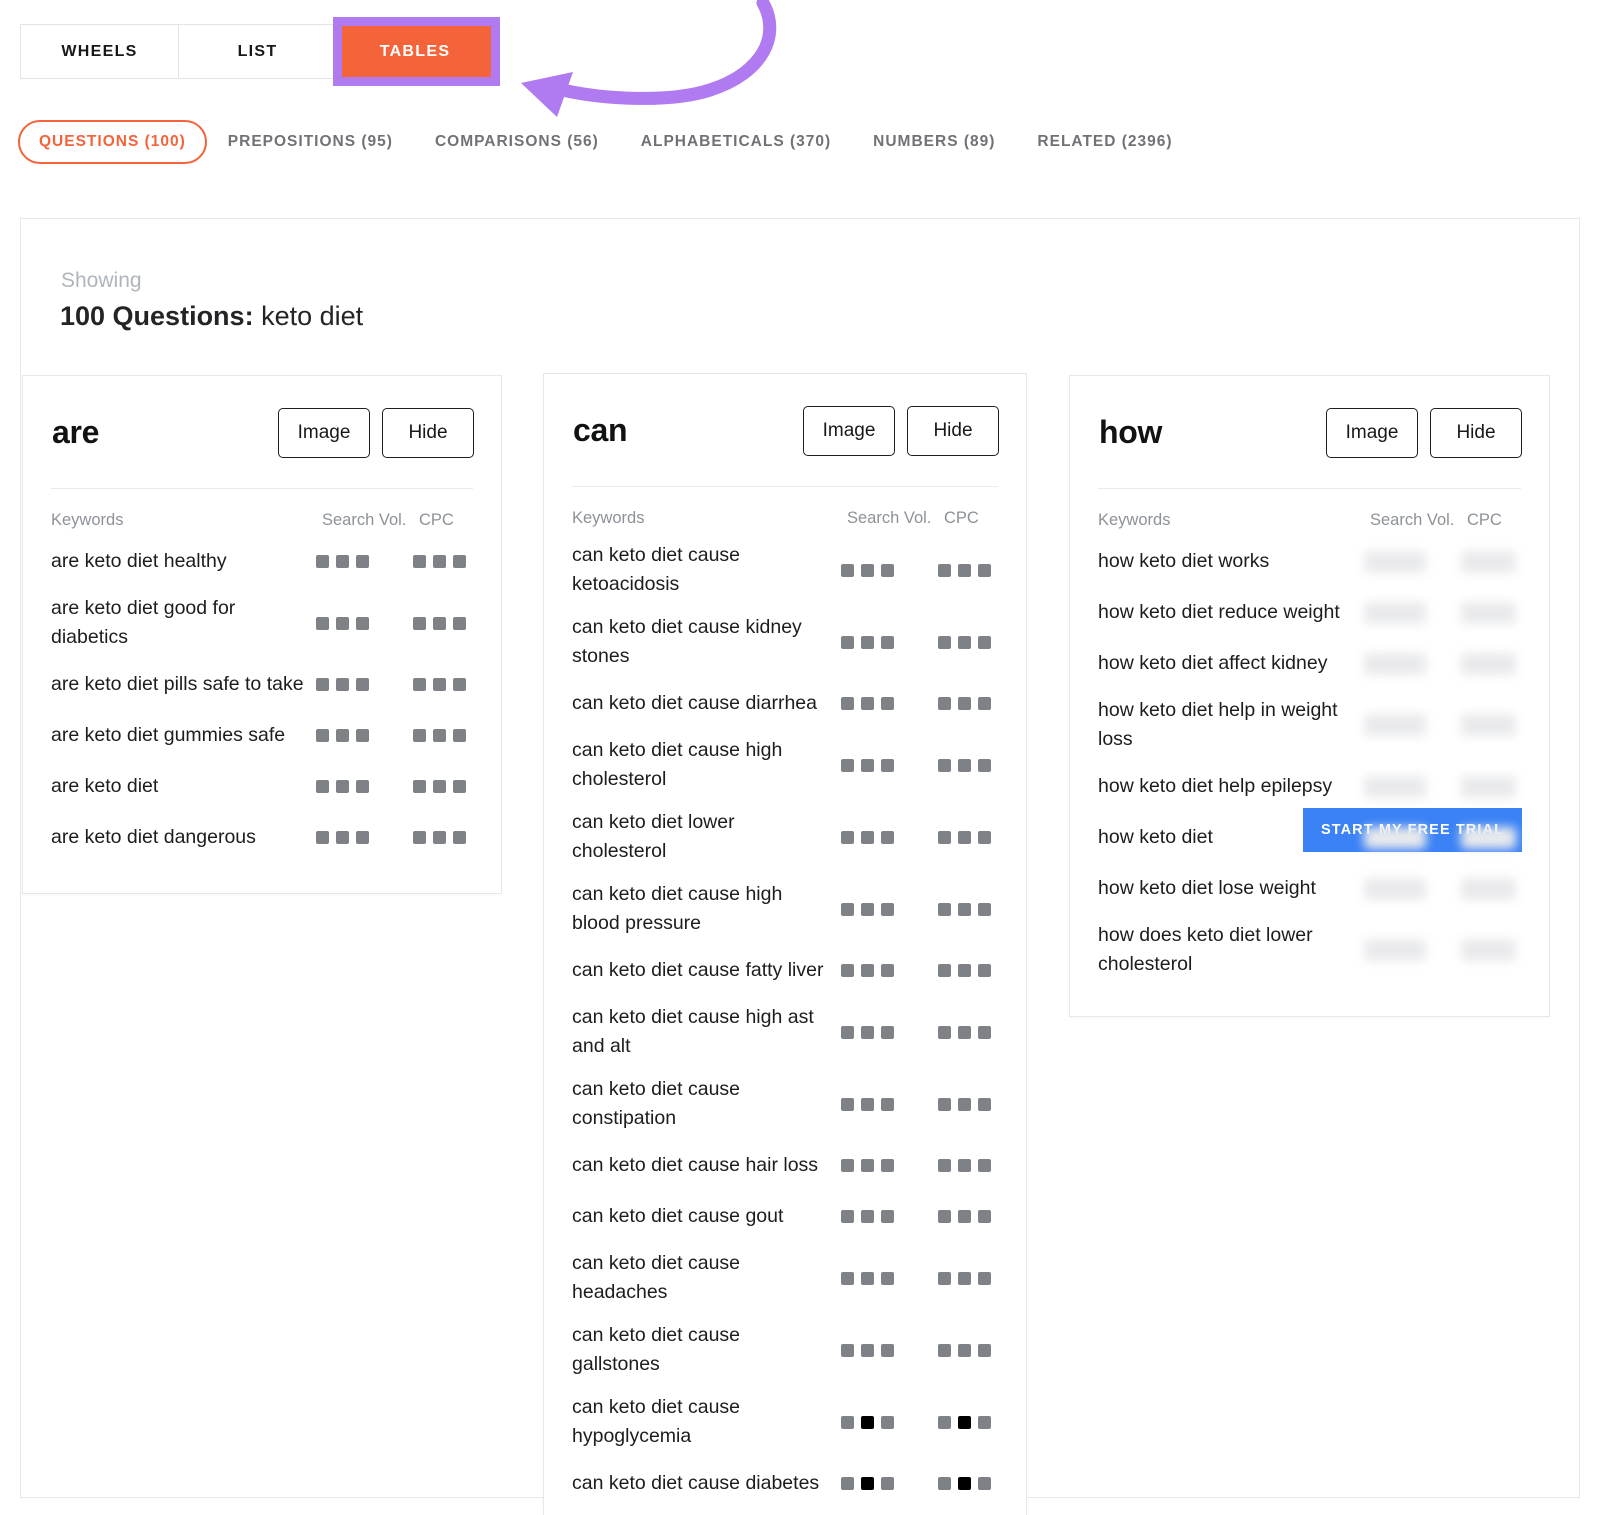  I want to click on keyword-text: how keto diet help in weight loss, so click(1218, 724).